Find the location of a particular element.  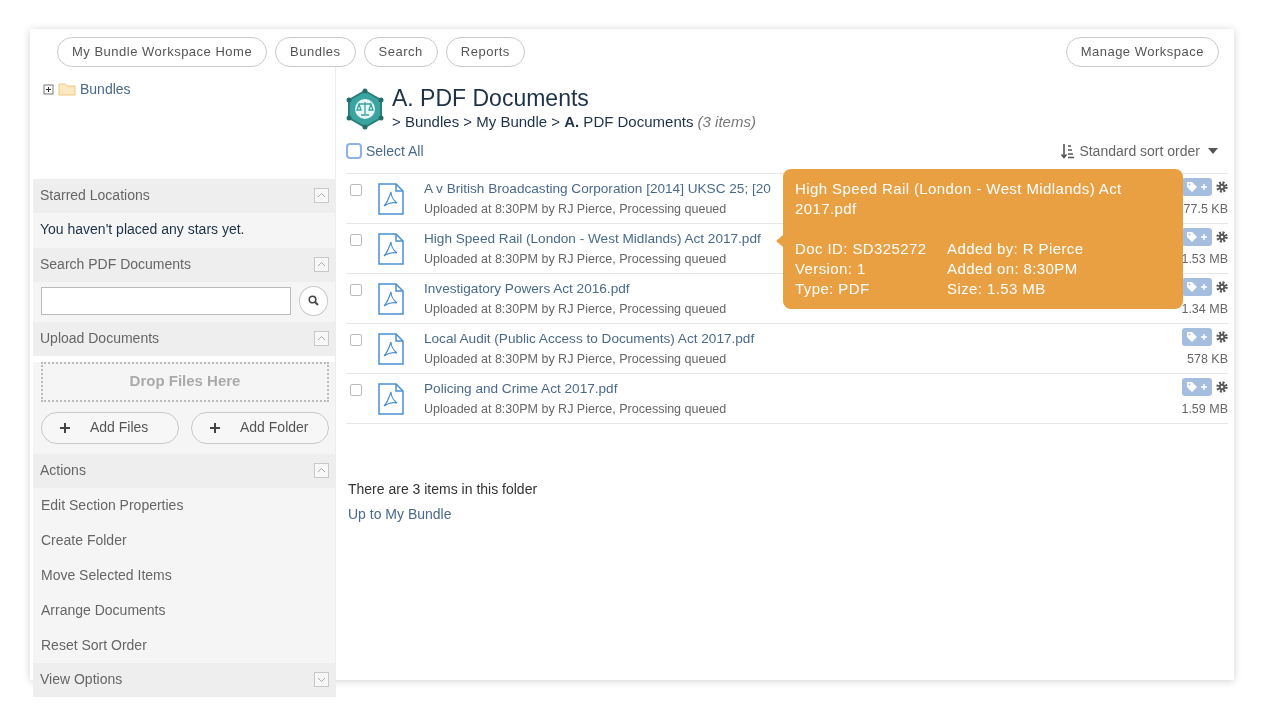

page-title: A. PDF Documents is located at coordinates (491, 98).